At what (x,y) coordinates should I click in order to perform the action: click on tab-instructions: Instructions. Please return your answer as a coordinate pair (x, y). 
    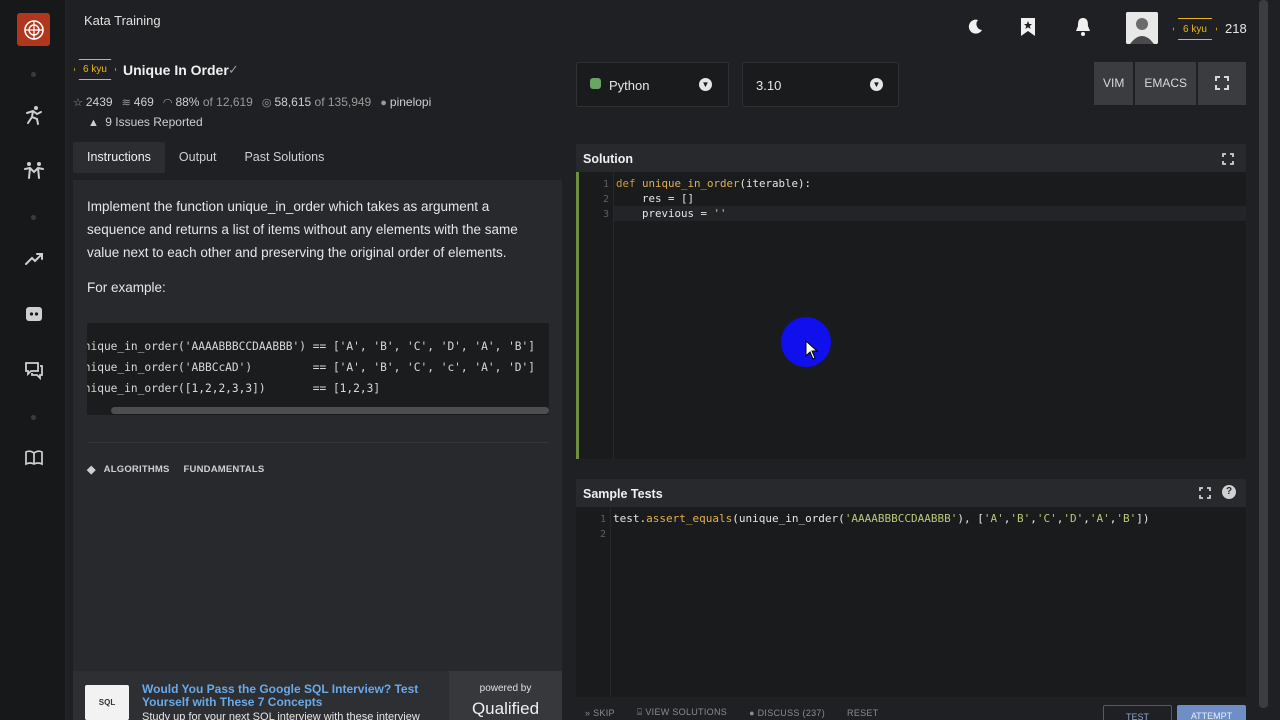
    Looking at the image, I should click on (119, 157).